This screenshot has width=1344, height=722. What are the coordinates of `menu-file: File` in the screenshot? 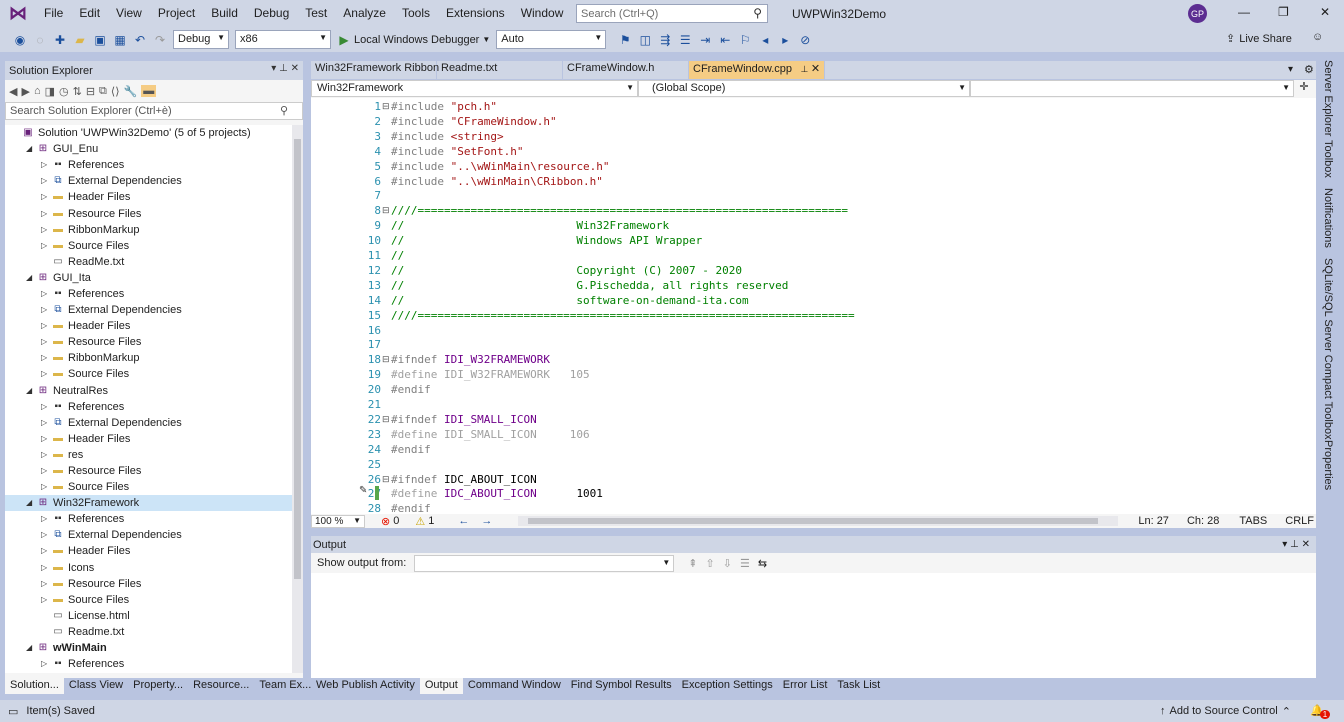 It's located at (53, 13).